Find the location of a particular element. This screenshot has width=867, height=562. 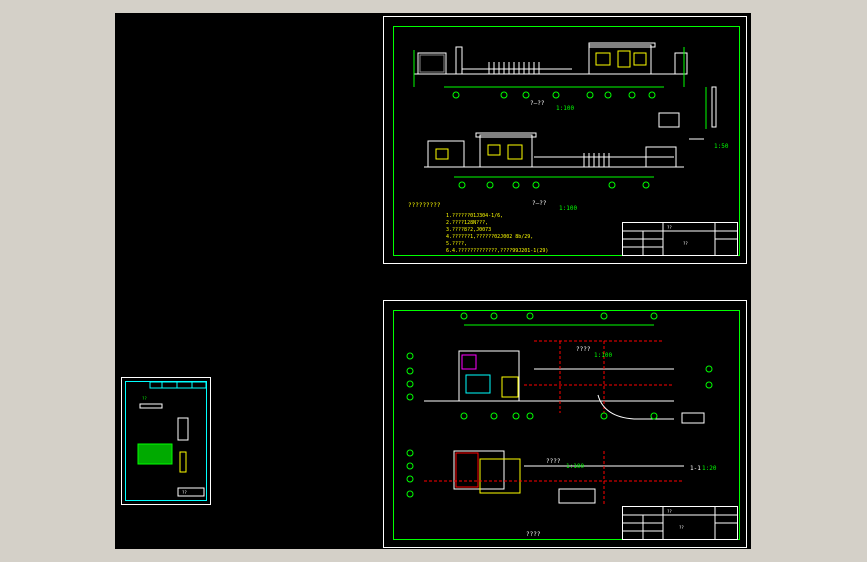

detail-sheet-drawing-no: ?? is located at coordinates (184, 492).